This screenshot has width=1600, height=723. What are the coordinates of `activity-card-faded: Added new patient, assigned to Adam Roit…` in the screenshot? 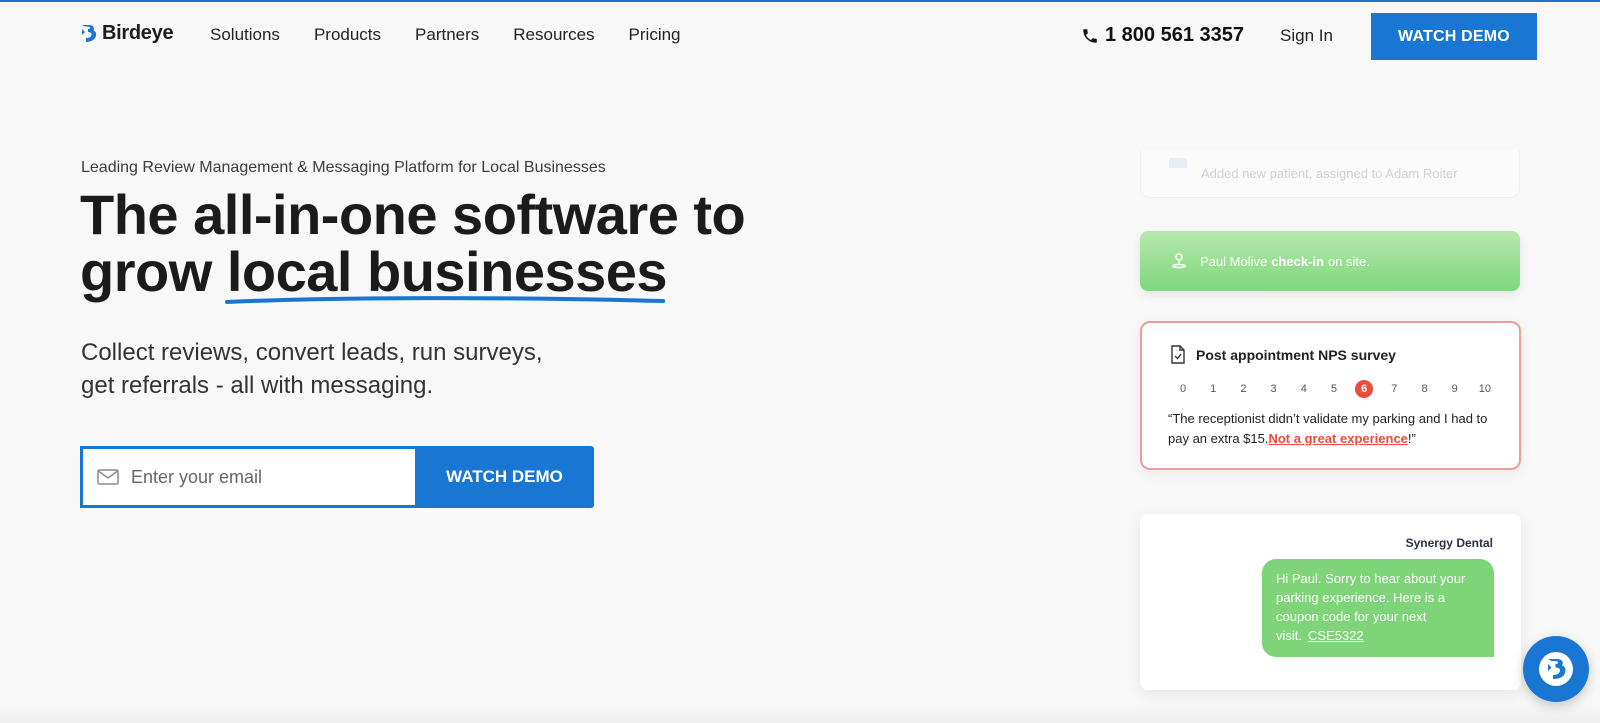 It's located at (1330, 174).